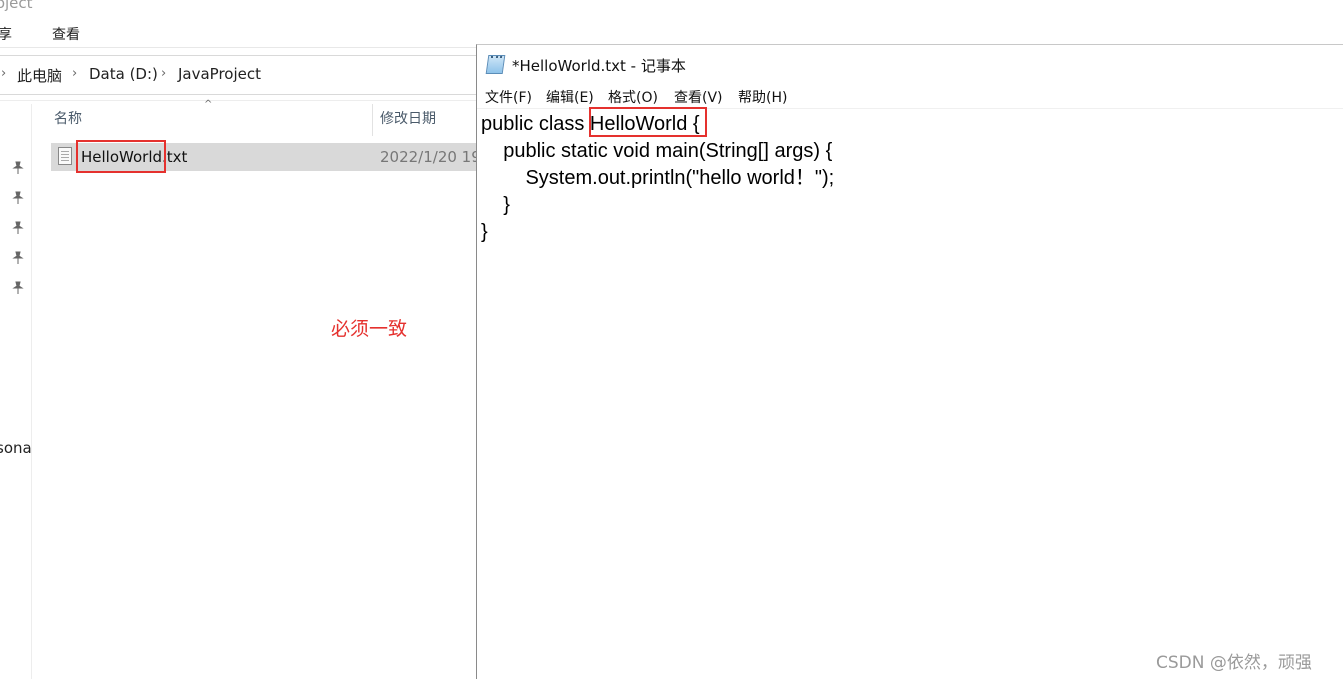 Image resolution: width=1343 pixels, height=679 pixels. Describe the element at coordinates (16, 448) in the screenshot. I see `nav-item-partial: sona` at that location.